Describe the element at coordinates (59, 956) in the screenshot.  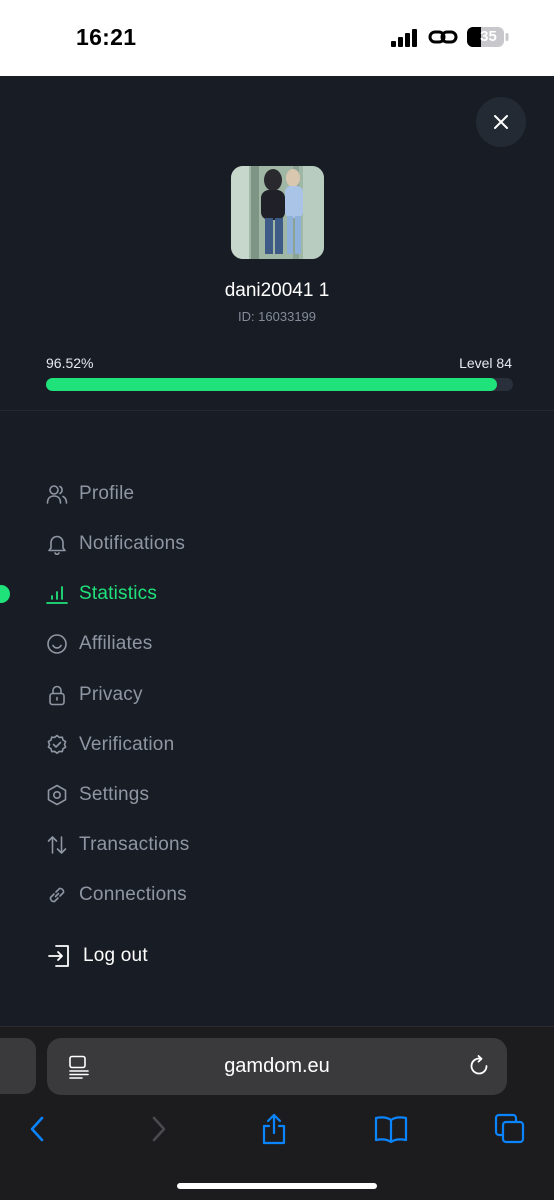
I see `logout-icon` at that location.